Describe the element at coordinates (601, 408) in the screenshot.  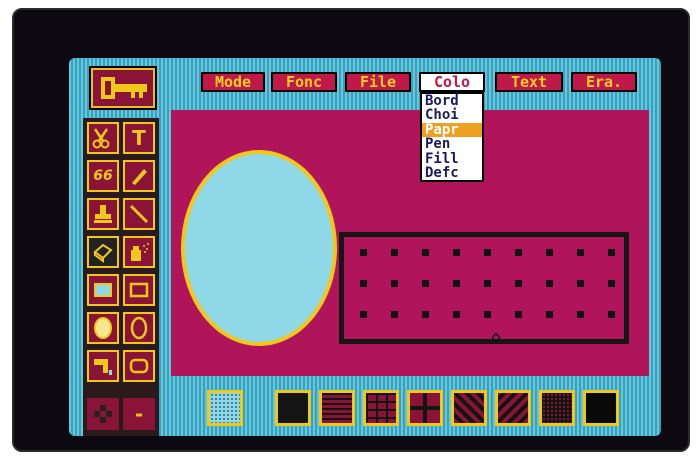
I see `pattern-swatch-solid-black` at that location.